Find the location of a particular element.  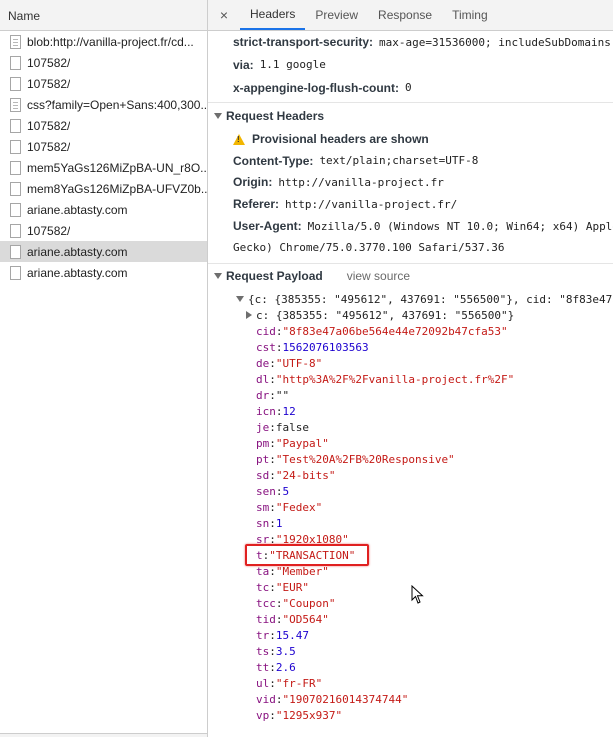

payload-field-row: dr: "" is located at coordinates (410, 395).